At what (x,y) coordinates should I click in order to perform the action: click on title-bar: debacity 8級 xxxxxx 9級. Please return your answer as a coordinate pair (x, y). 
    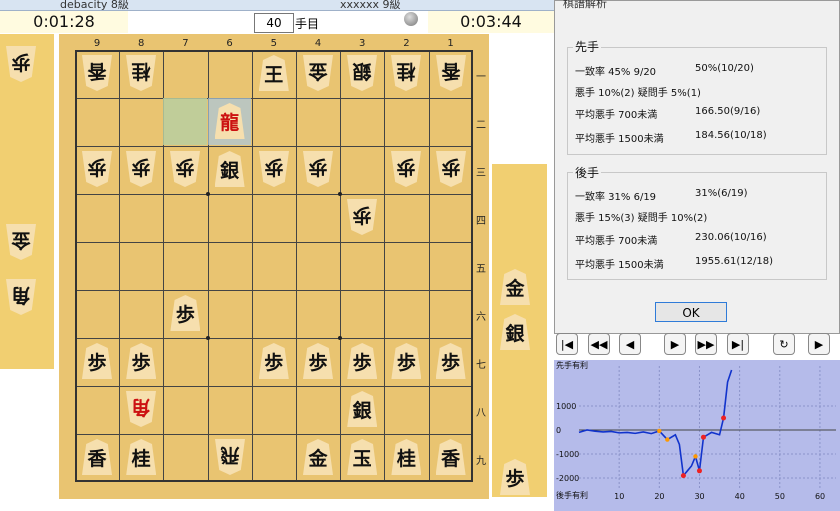
    Looking at the image, I should click on (280, 5).